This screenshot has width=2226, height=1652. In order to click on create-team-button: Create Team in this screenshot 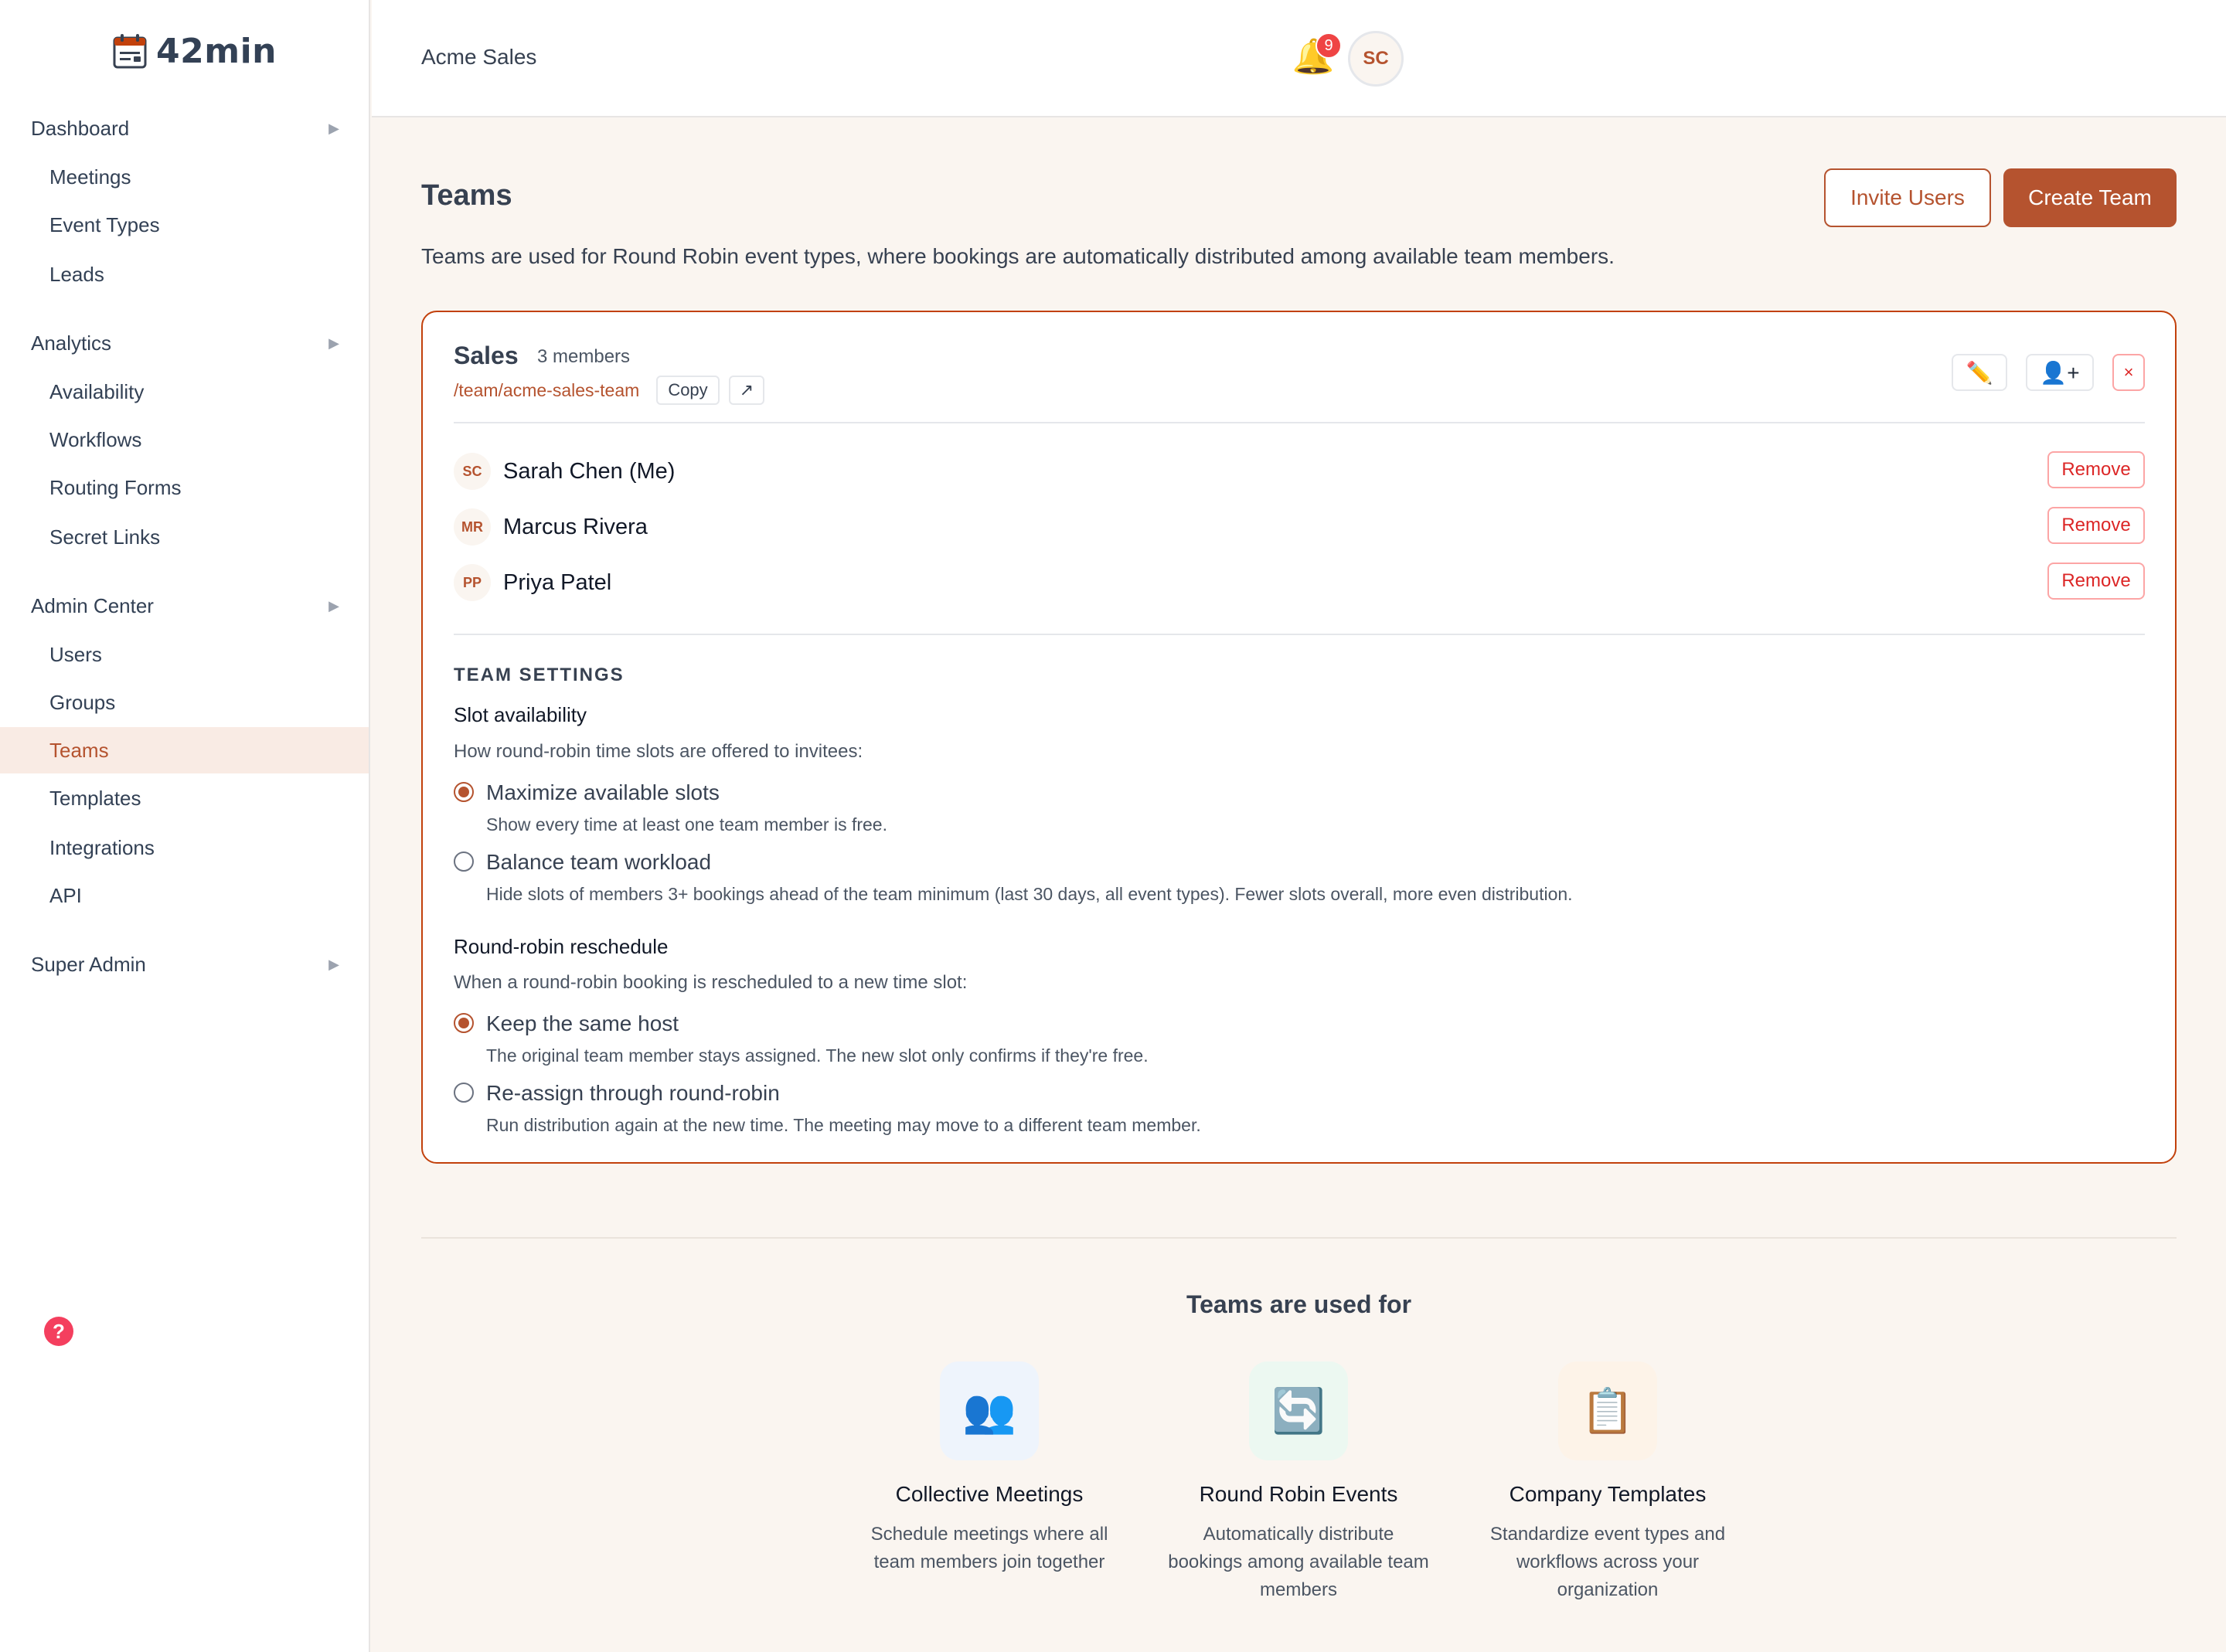, I will do `click(2090, 197)`.